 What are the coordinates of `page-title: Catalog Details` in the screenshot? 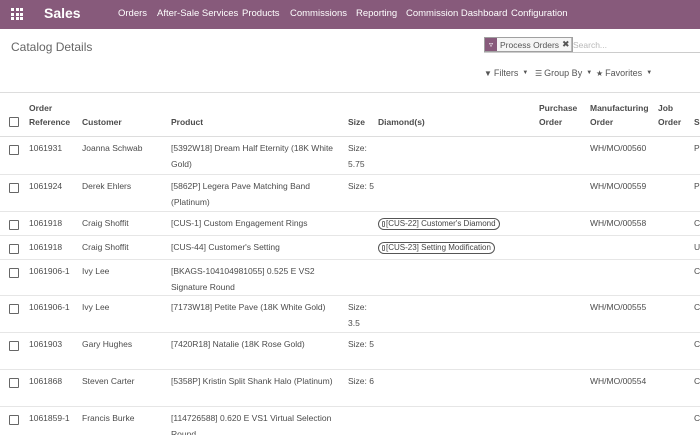 It's located at (52, 47).